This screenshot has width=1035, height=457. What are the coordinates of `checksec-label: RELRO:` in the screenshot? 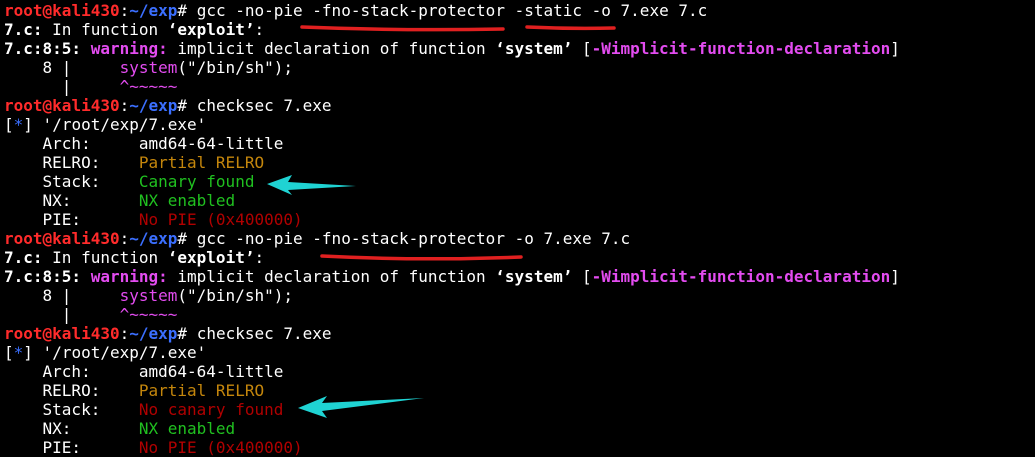 It's located at (71, 390).